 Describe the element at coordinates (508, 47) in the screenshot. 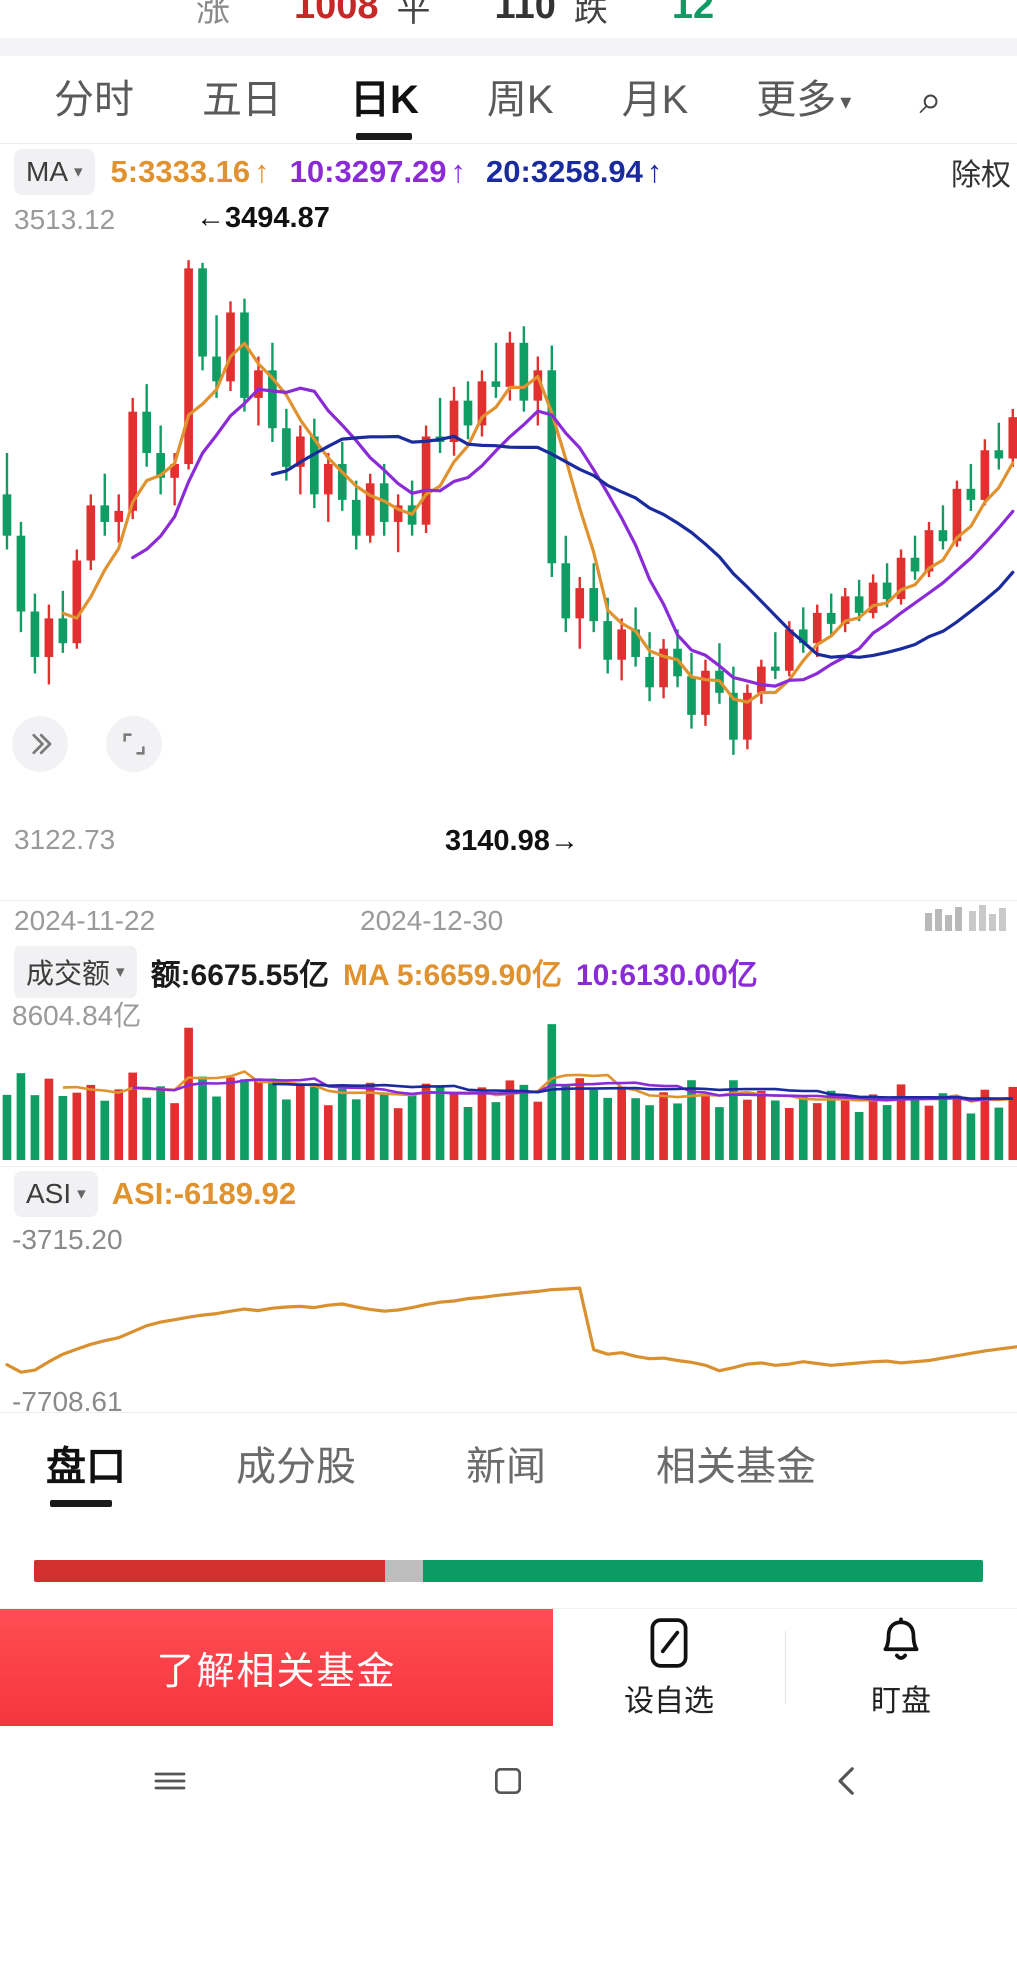

I see `section-divider` at that location.